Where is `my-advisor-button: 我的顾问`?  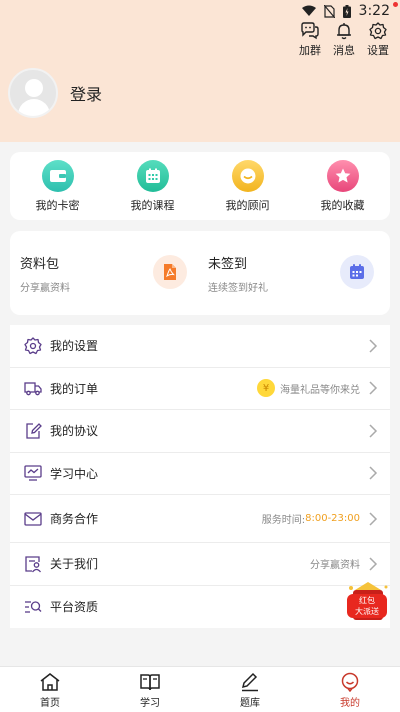 my-advisor-button: 我的顾问 is located at coordinates (248, 186).